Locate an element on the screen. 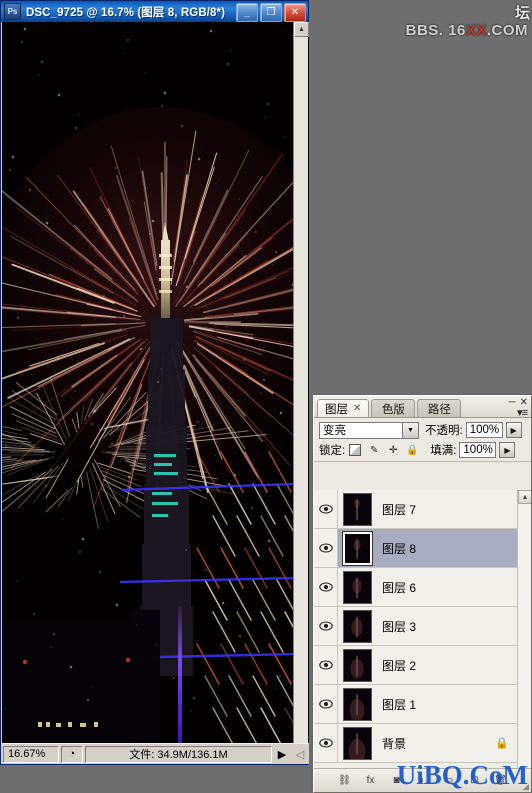 This screenshot has width=532, height=793. layer-name: 图层 2 is located at coordinates (399, 665).